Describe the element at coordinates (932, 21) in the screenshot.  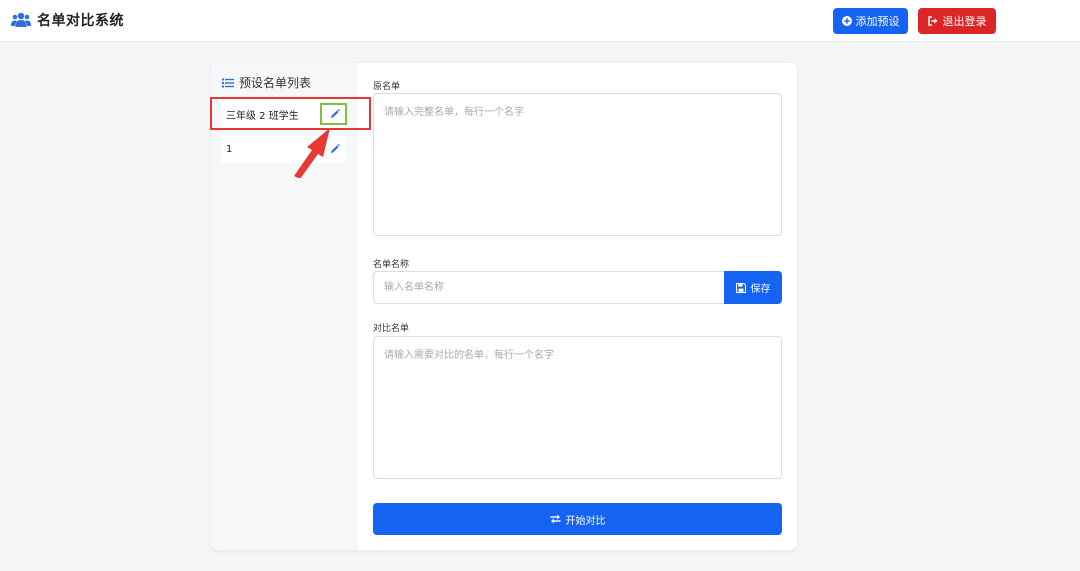
I see `sign-out-icon` at that location.